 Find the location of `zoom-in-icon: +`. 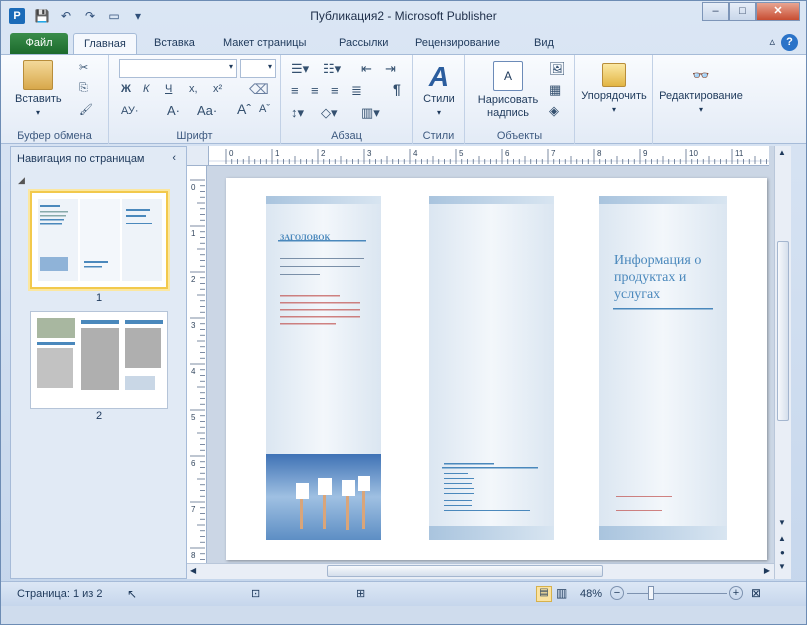

zoom-in-icon: + is located at coordinates (736, 593).